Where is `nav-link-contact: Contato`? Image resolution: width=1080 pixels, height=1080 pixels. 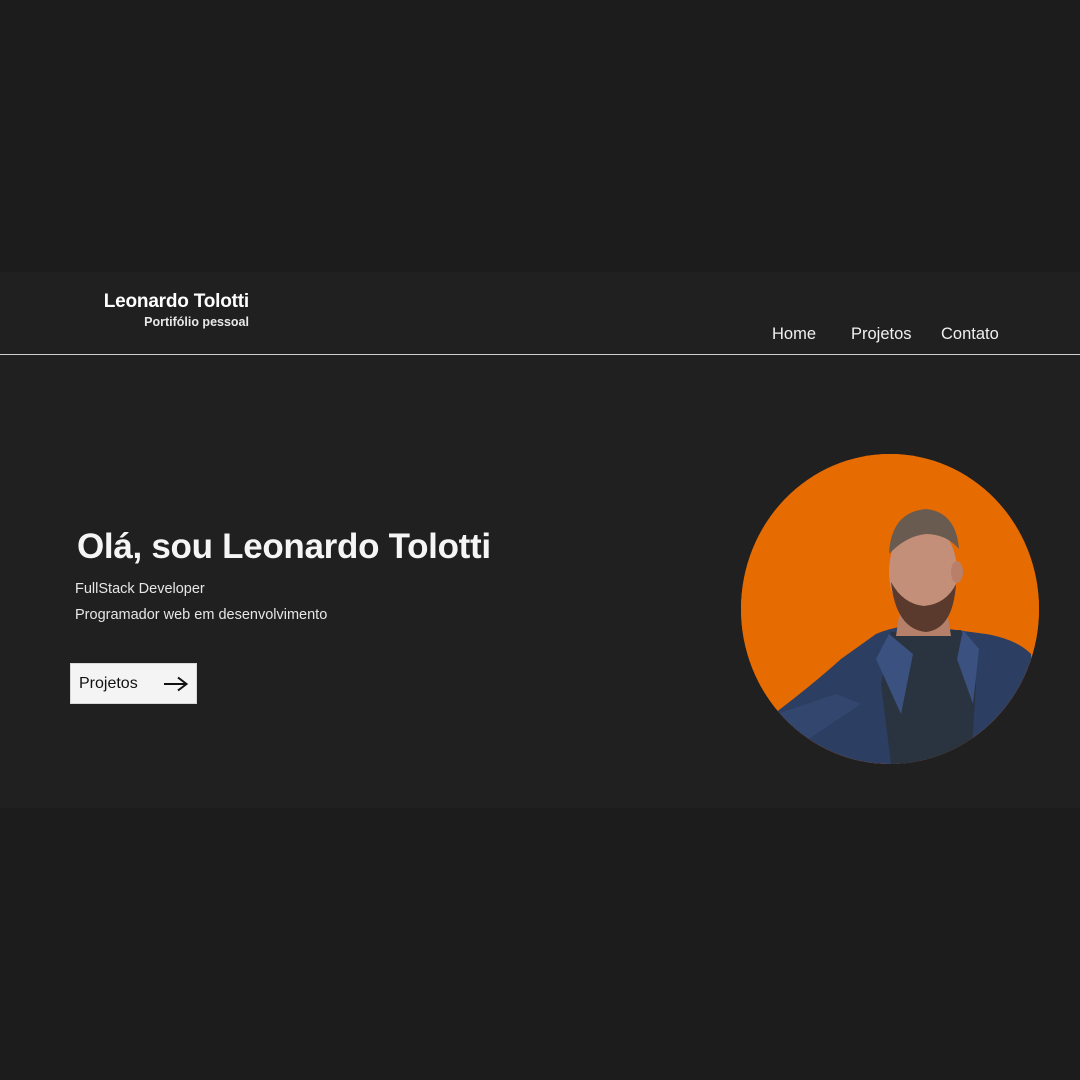
nav-link-contact: Contato is located at coordinates (970, 334).